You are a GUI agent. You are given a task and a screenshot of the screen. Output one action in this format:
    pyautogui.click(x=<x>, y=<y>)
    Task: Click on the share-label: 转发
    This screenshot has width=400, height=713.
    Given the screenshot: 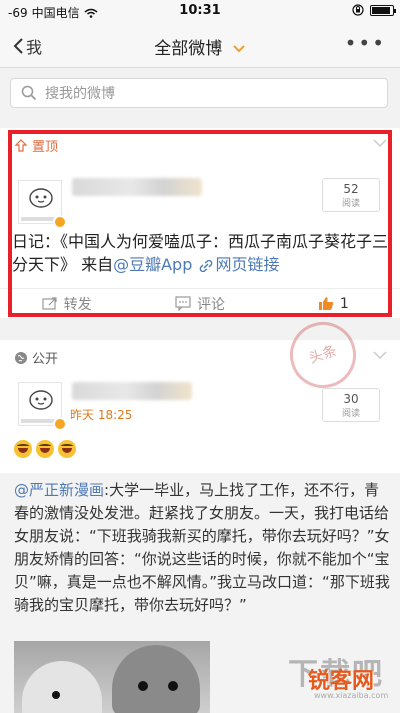 What is the action you would take?
    pyautogui.click(x=77, y=304)
    